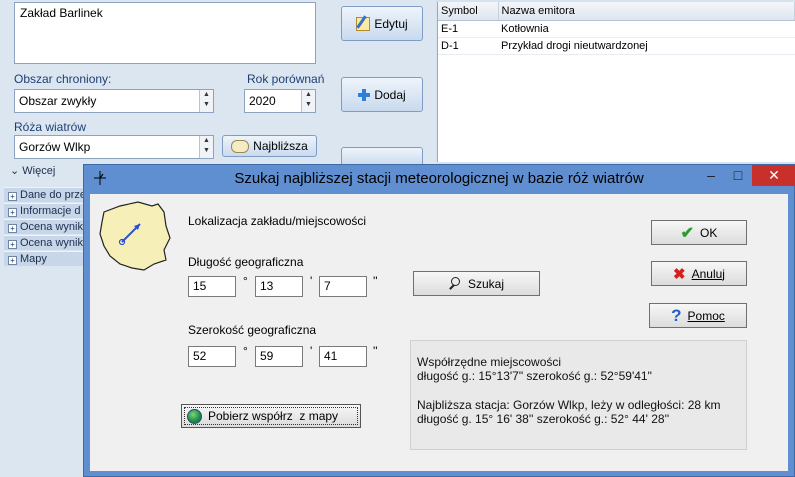  Describe the element at coordinates (455, 283) in the screenshot. I see `search-icon` at that location.